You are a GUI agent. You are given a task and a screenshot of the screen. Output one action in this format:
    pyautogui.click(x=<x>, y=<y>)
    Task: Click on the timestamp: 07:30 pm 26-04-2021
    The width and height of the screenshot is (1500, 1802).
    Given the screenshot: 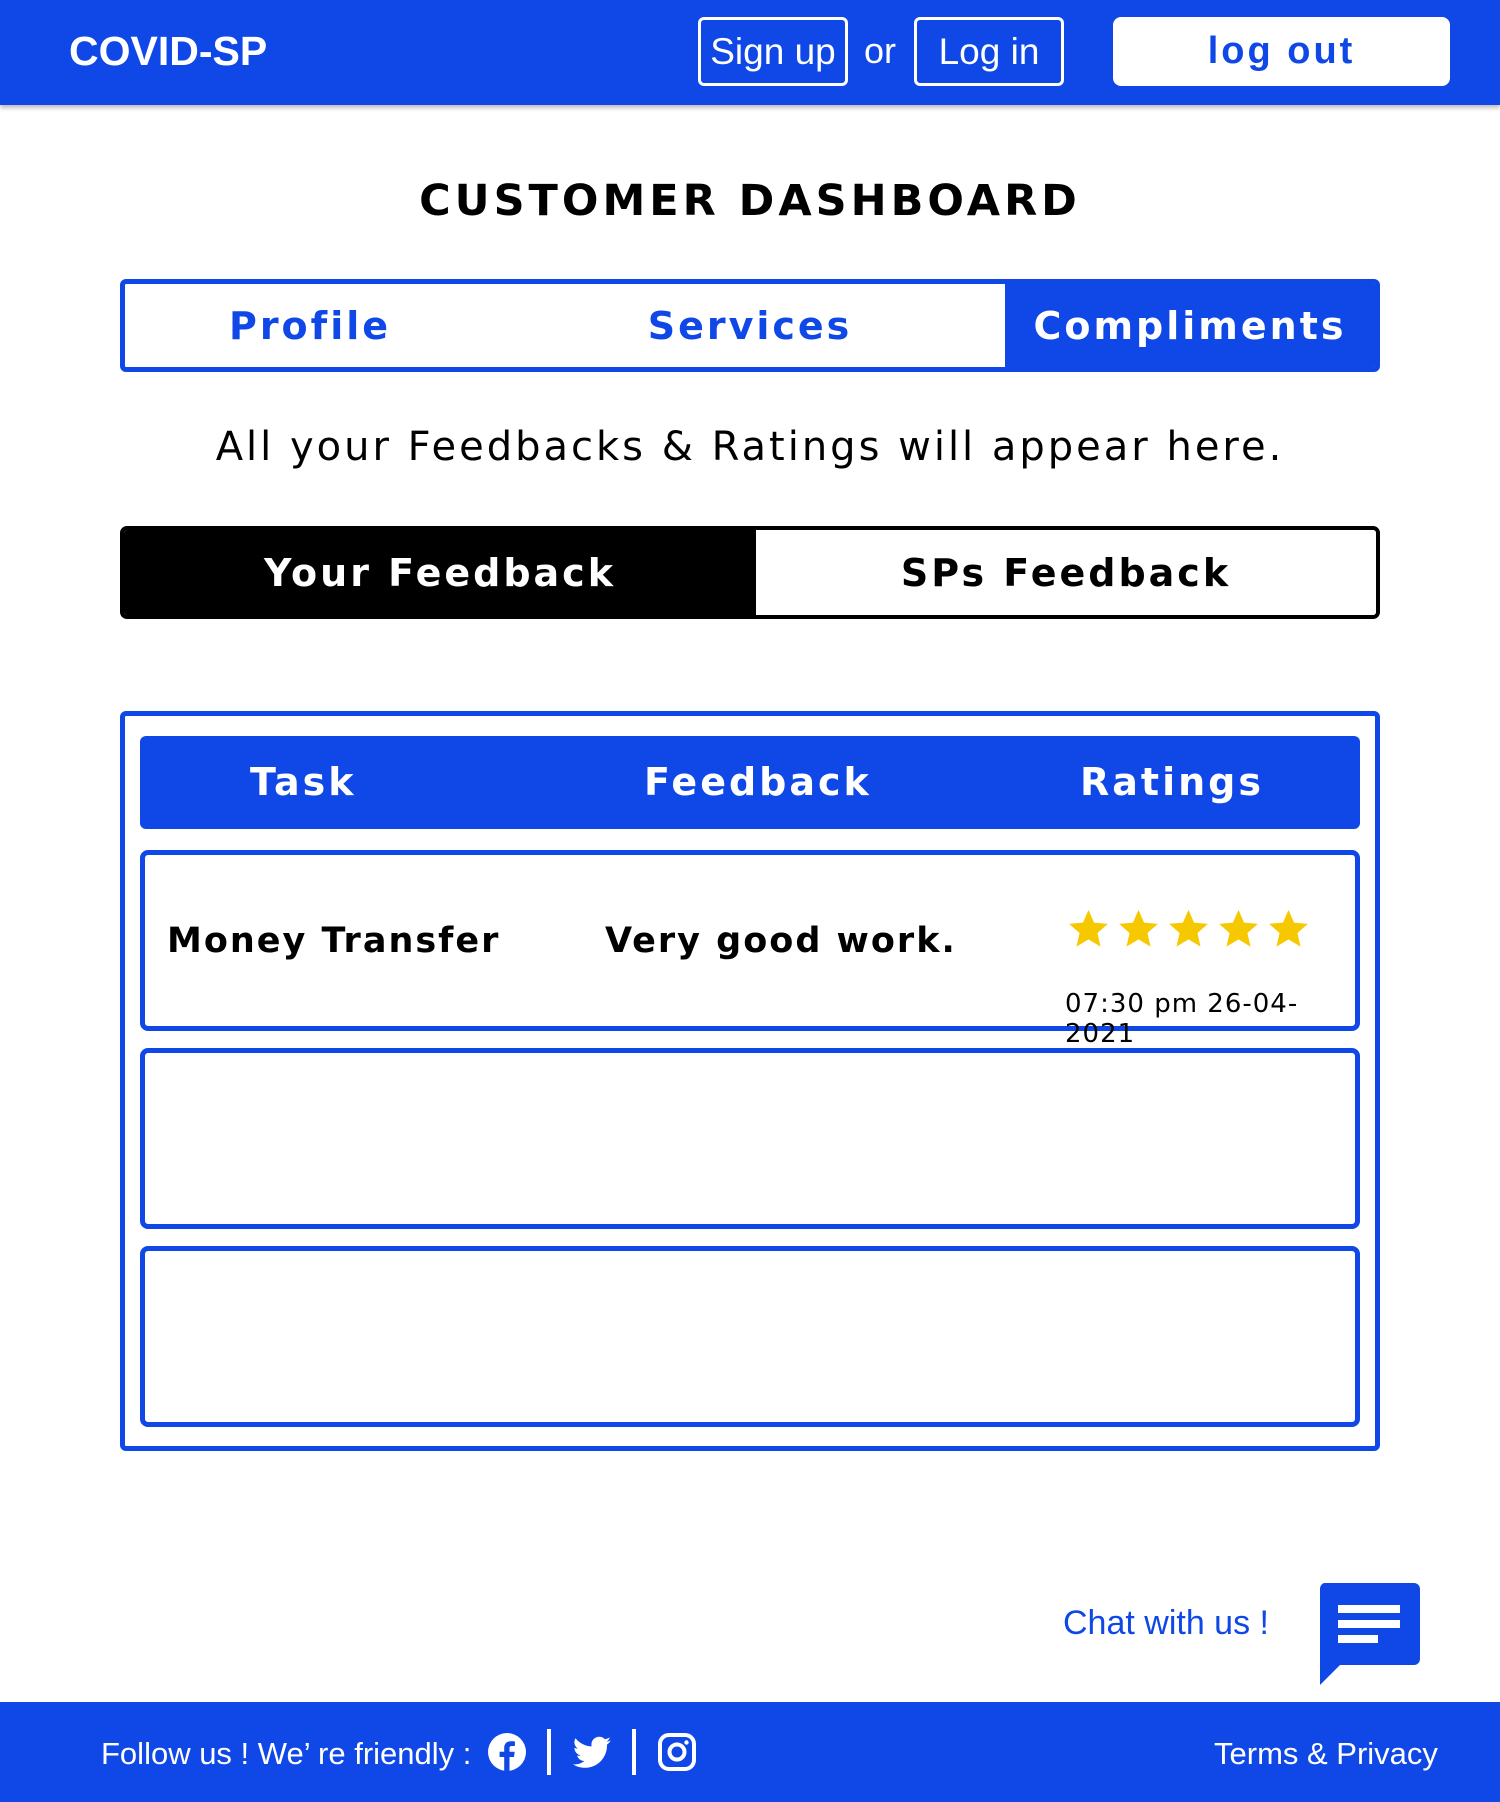 What is the action you would take?
    pyautogui.click(x=1182, y=1019)
    